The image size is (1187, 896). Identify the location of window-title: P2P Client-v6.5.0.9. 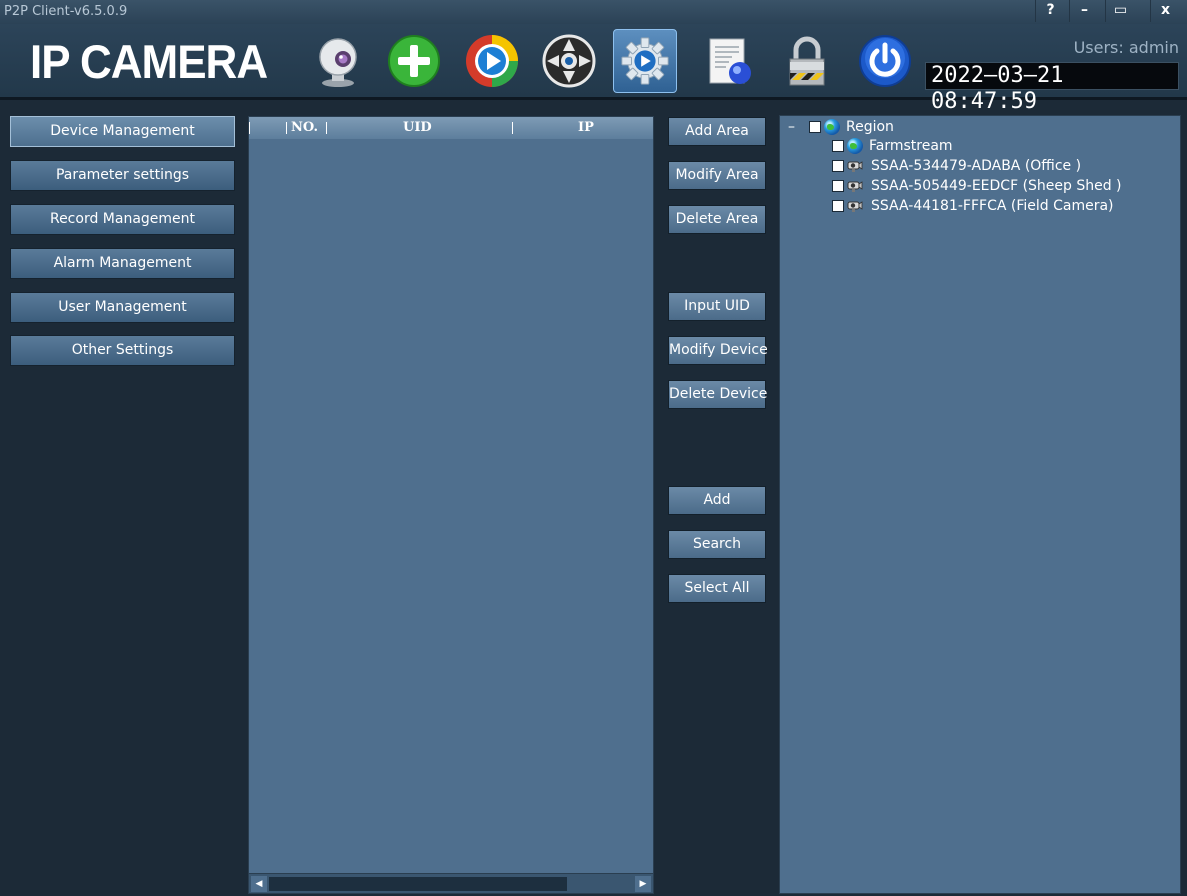
(66, 11).